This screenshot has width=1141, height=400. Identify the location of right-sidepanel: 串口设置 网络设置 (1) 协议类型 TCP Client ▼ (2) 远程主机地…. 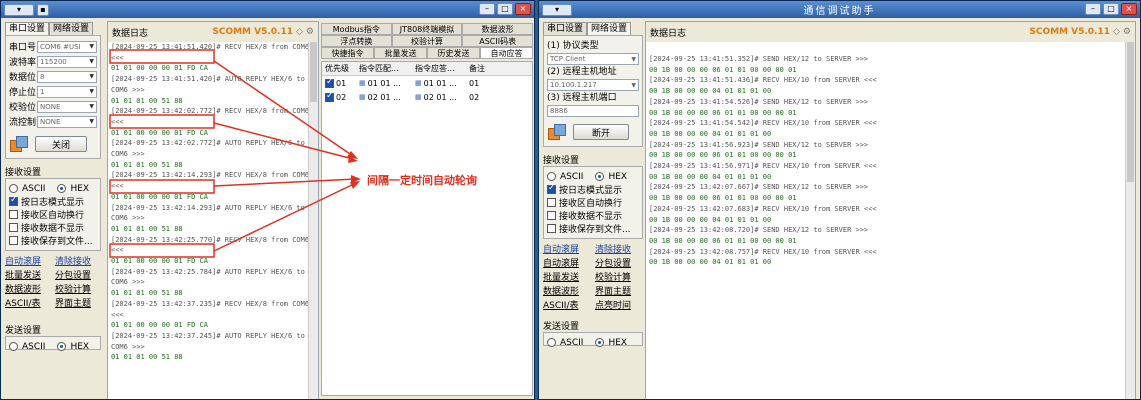
(593, 184).